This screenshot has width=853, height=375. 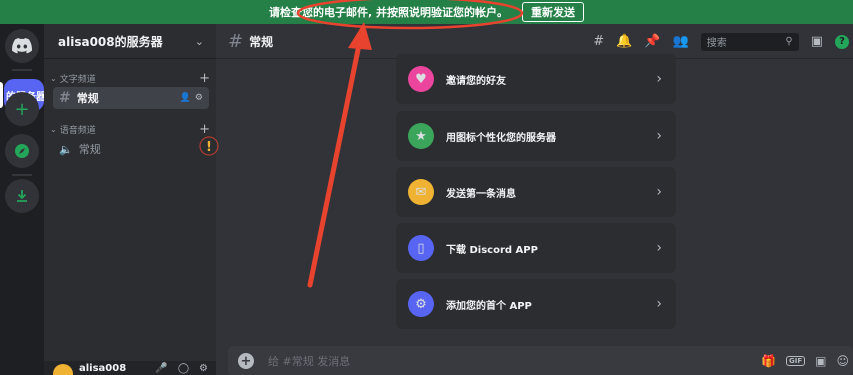 I want to click on category-label: 文字频道, so click(x=77, y=80).